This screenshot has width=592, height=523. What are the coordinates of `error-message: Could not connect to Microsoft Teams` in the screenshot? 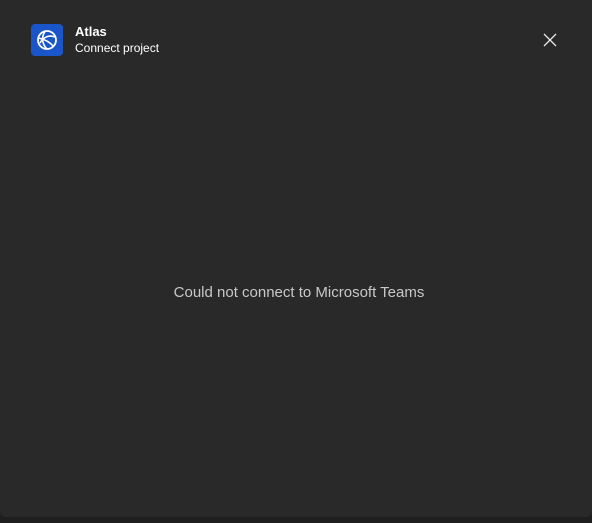 It's located at (299, 292).